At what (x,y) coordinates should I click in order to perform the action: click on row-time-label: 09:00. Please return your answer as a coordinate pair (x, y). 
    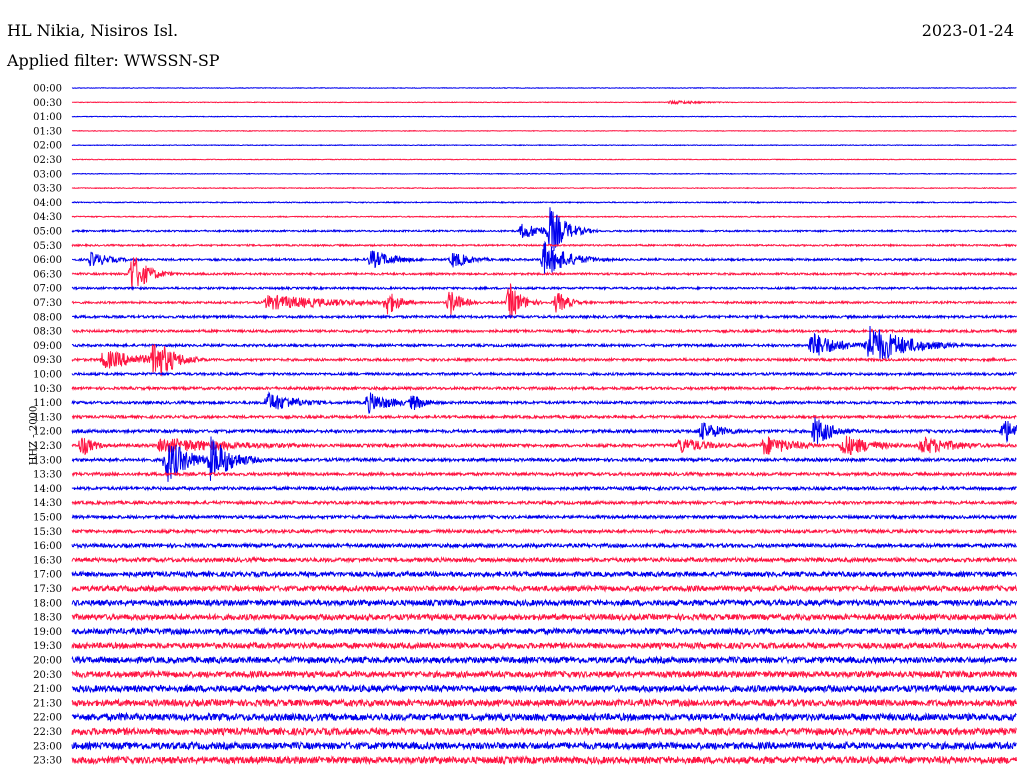
    Looking at the image, I should click on (47, 346).